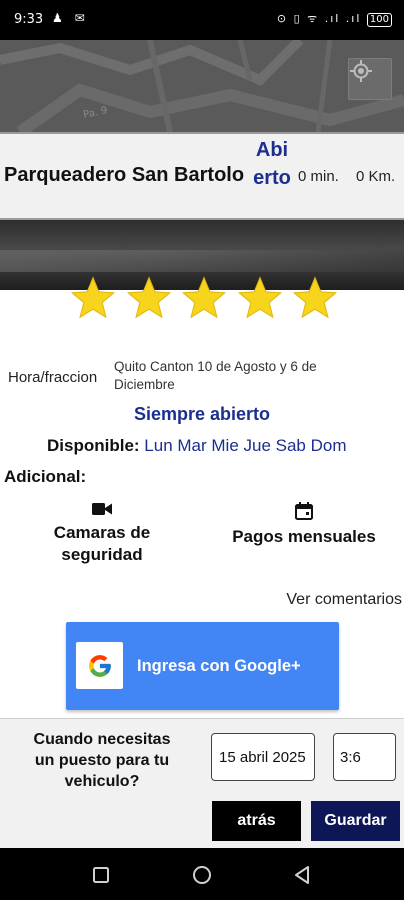  Describe the element at coordinates (344, 600) in the screenshot. I see `view-comments-link: Ver comentarios` at that location.